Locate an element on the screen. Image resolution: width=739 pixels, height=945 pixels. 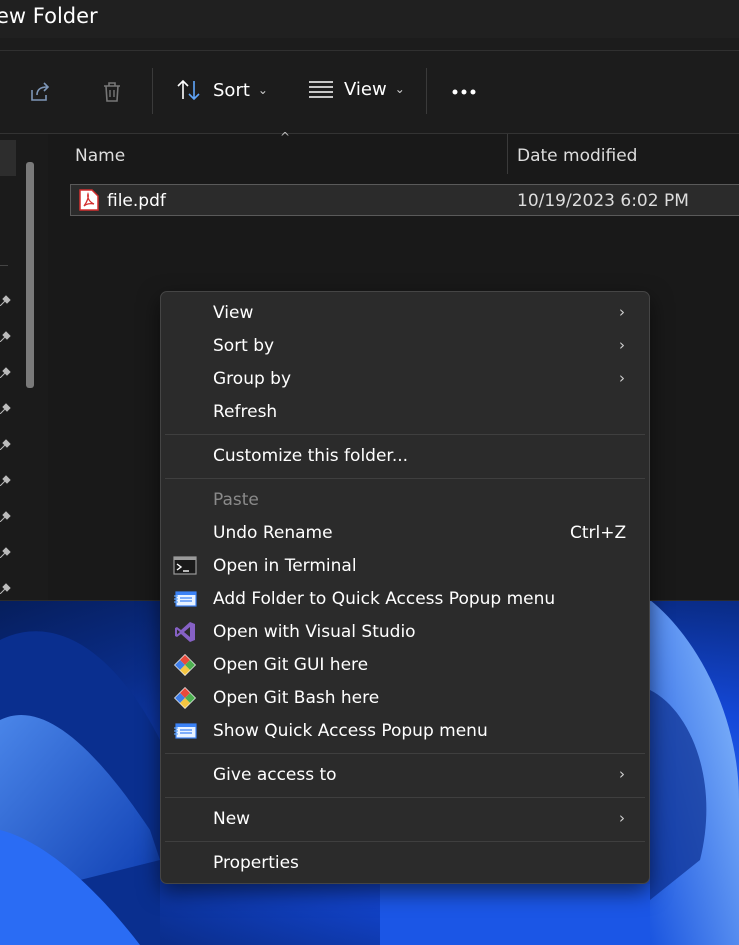
nav-divider is located at coordinates (4, 265).